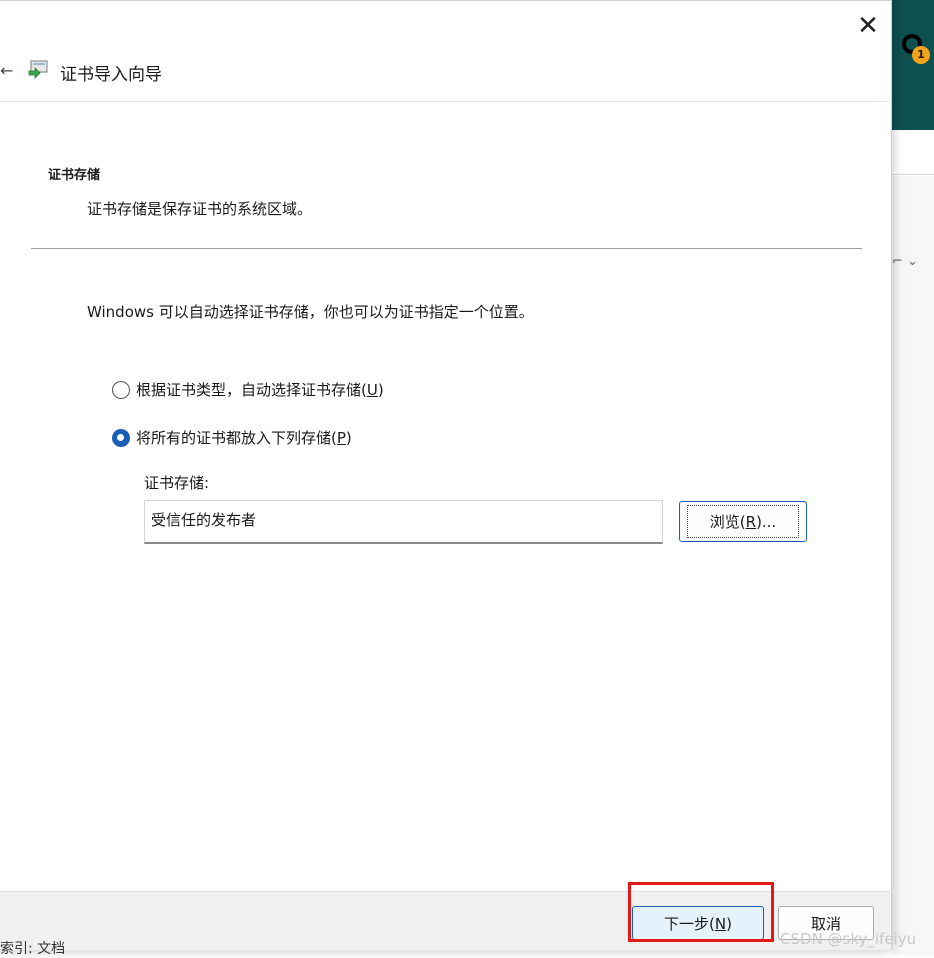  I want to click on dialog-title: 证书导入向导, so click(111, 72).